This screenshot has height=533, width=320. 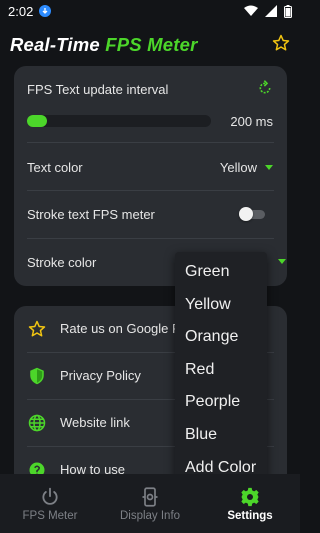 What do you see at coordinates (150, 497) in the screenshot?
I see `phone-settings-icon` at bounding box center [150, 497].